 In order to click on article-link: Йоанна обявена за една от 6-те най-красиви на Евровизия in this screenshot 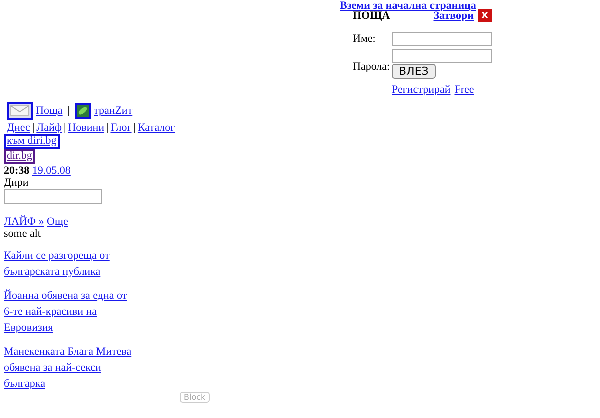, I will do `click(70, 312)`.